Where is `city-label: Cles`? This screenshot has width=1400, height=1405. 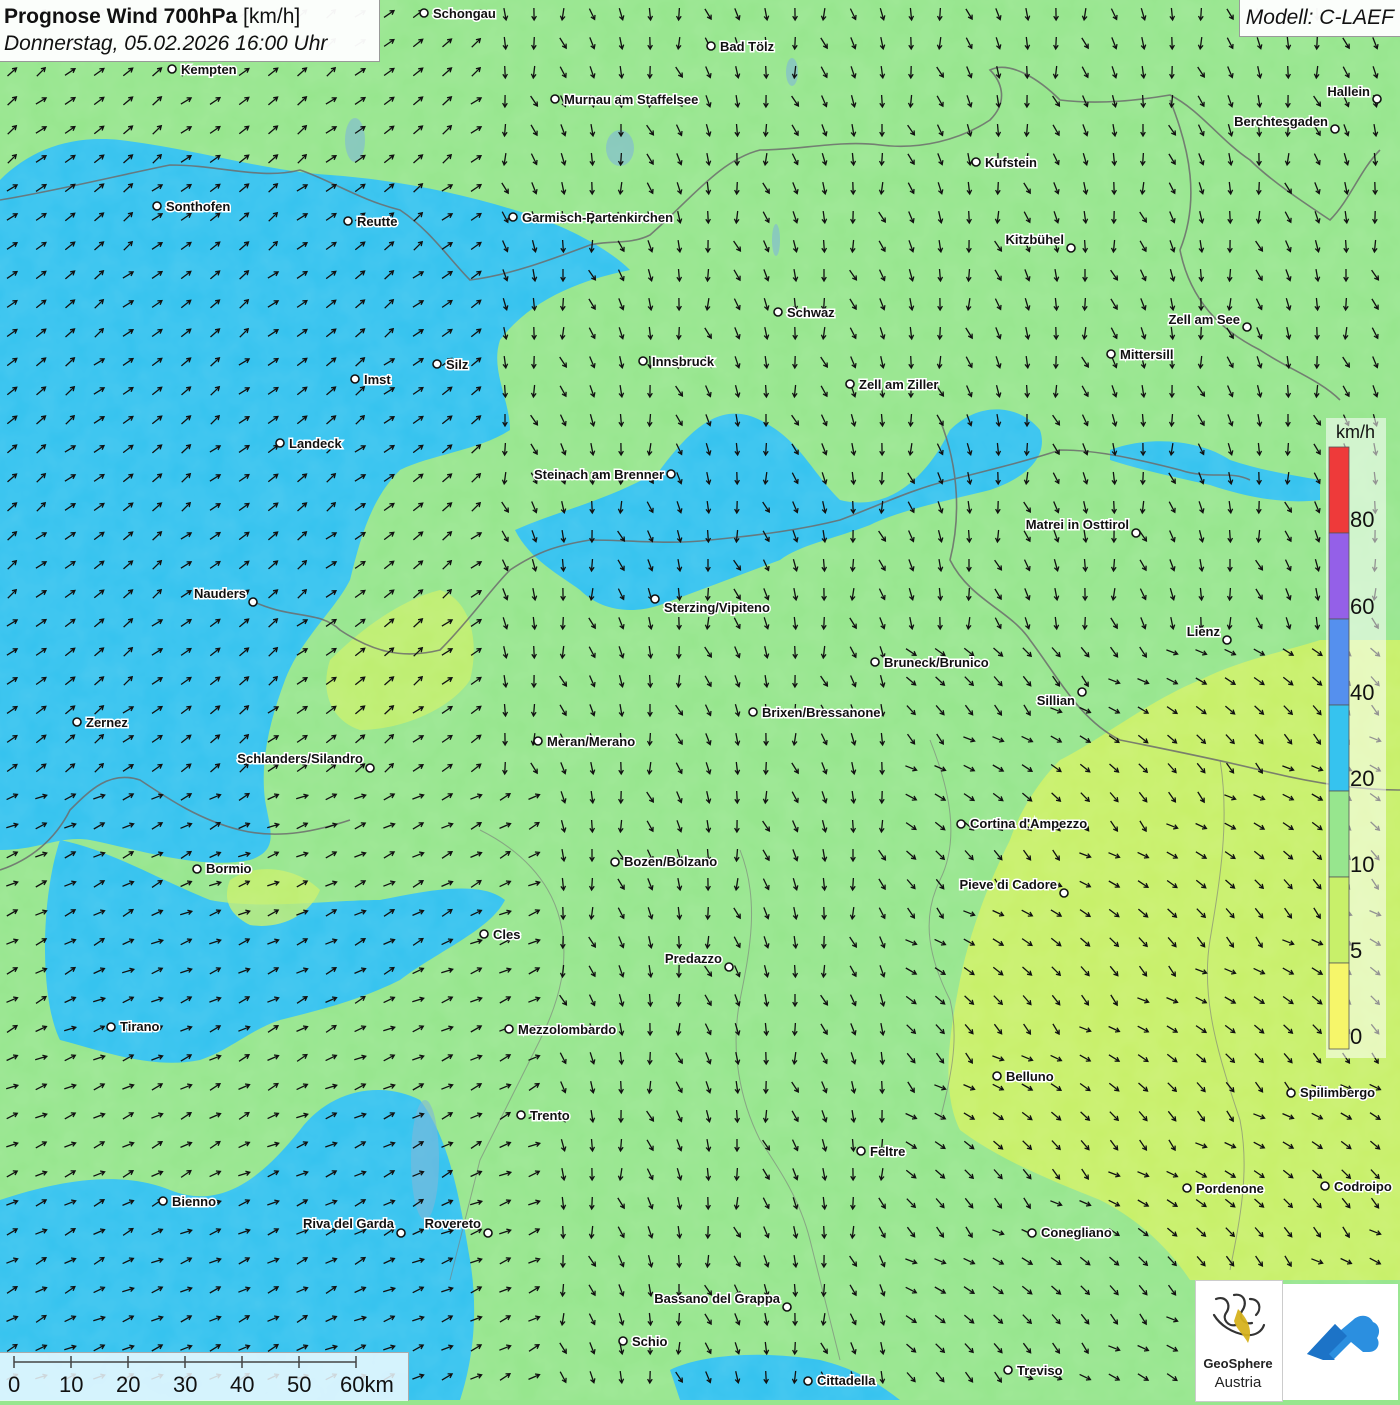
city-label: Cles is located at coordinates (506, 934).